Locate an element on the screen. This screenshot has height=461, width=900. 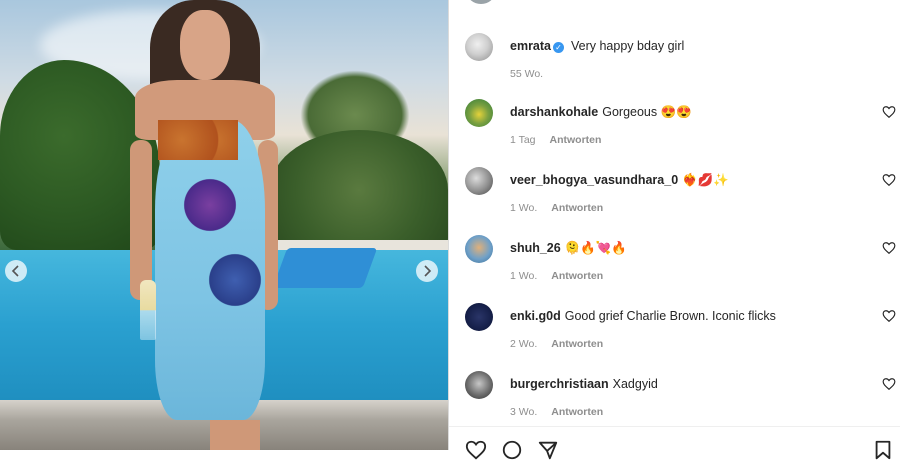
comment-line: veer_bhogya_vasundhara_0 ❤️‍🔥💋✨ is located at coordinates (619, 180).